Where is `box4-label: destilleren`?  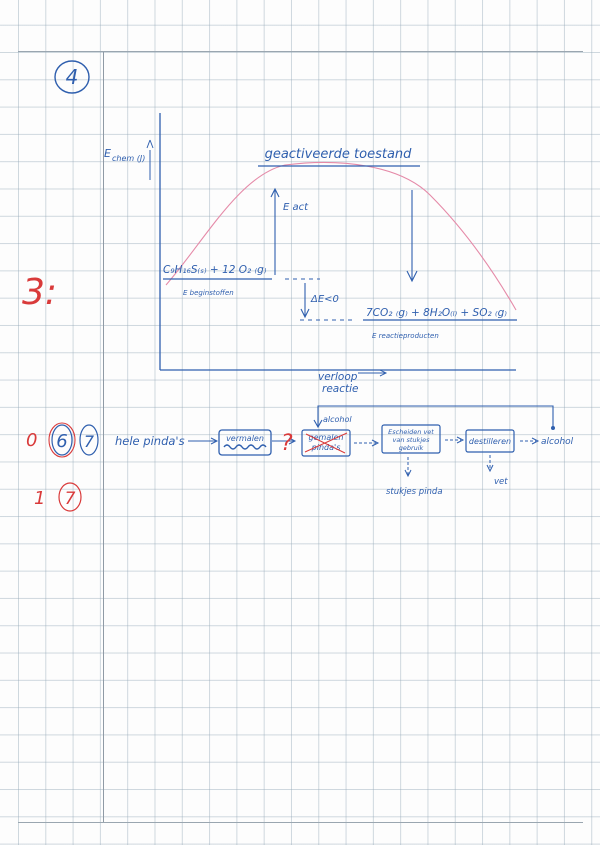
box4-label: destilleren is located at coordinates (490, 441).